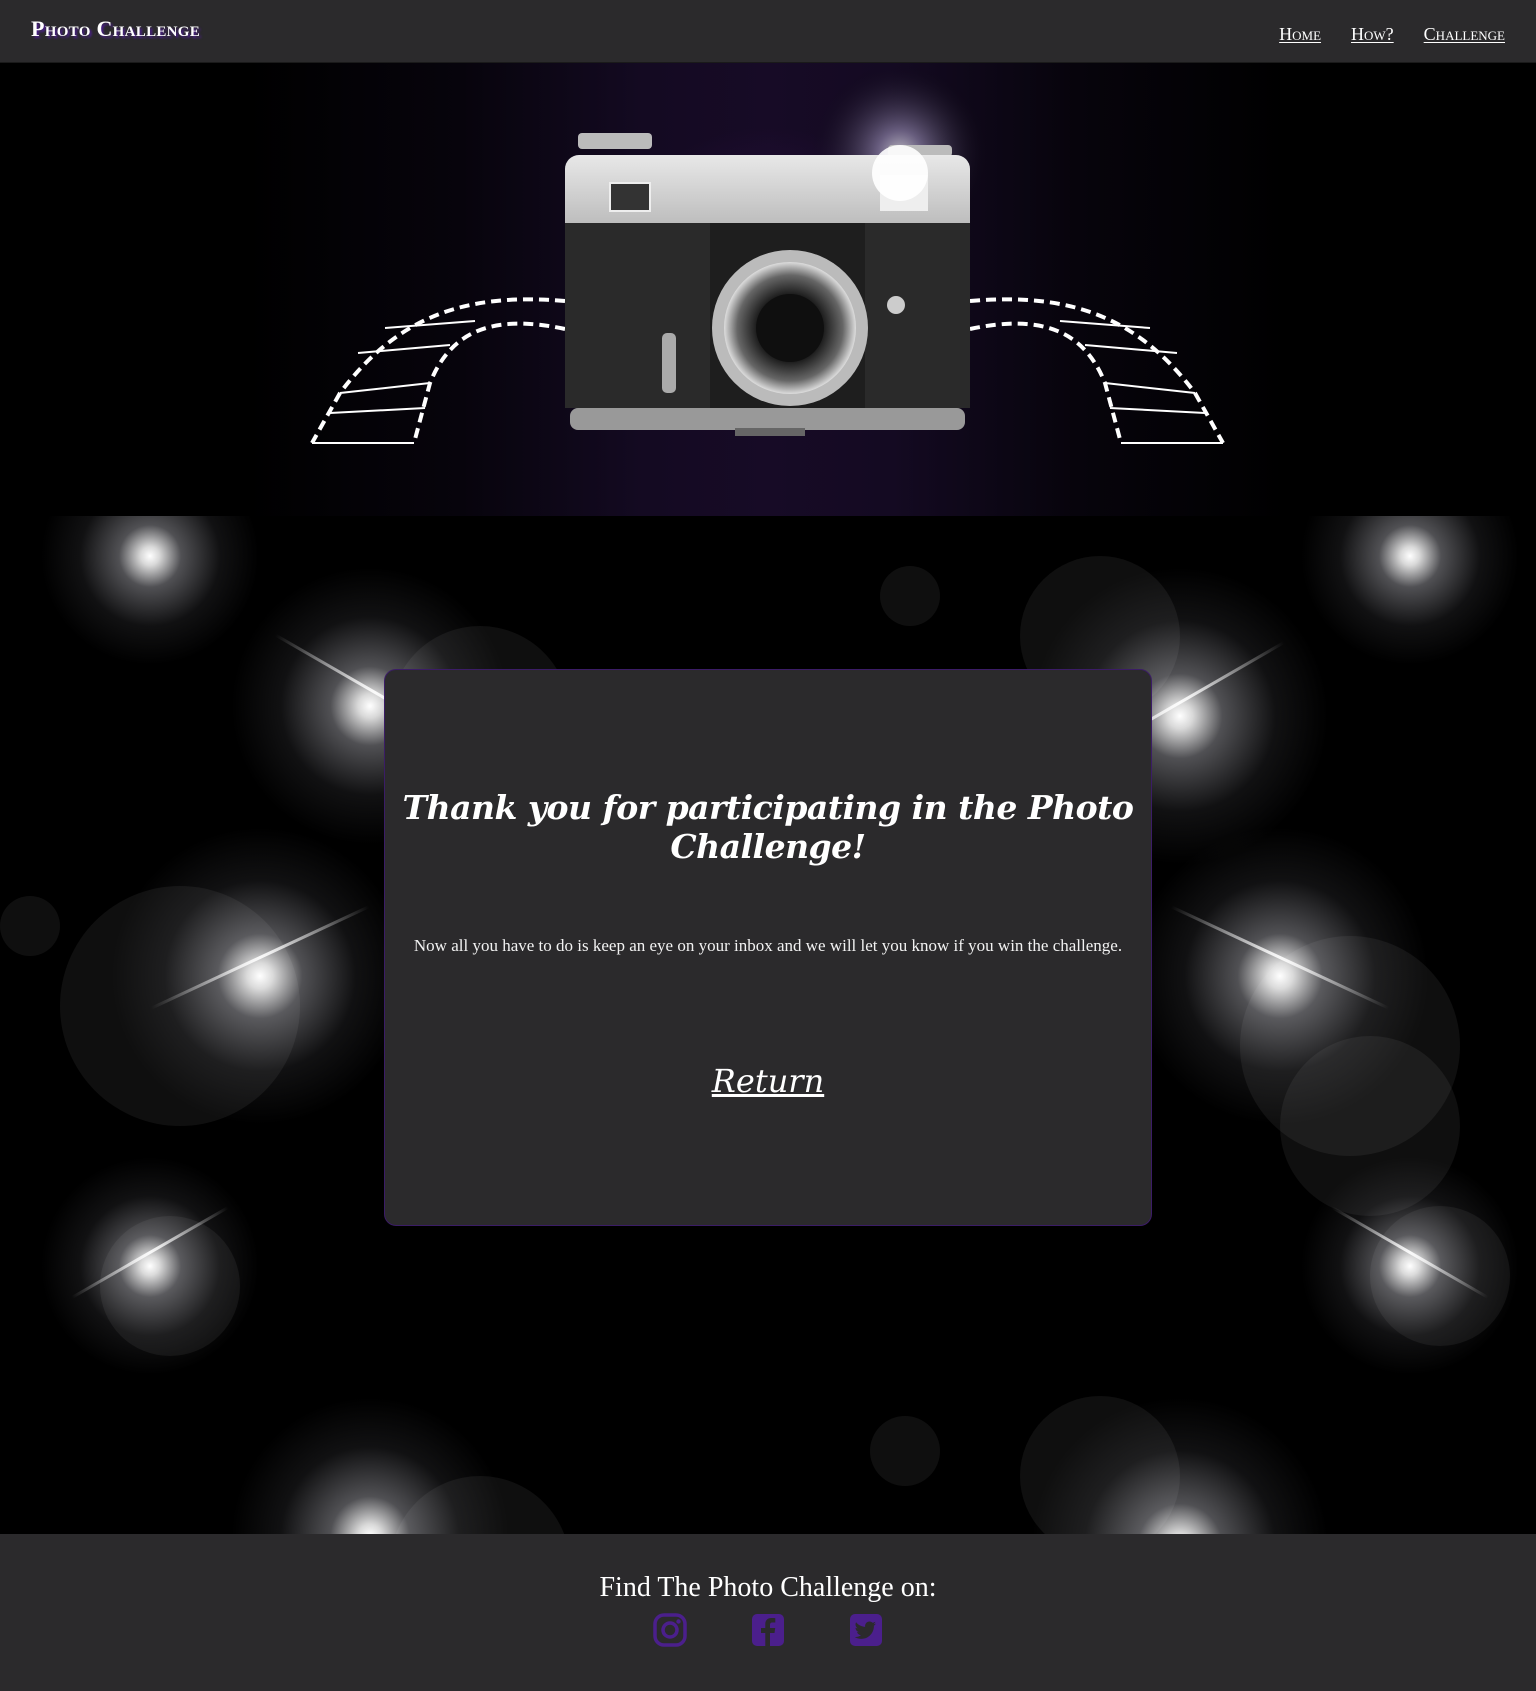 Image resolution: width=1536 pixels, height=1691 pixels. I want to click on camera-hero-image, so click(767, 253).